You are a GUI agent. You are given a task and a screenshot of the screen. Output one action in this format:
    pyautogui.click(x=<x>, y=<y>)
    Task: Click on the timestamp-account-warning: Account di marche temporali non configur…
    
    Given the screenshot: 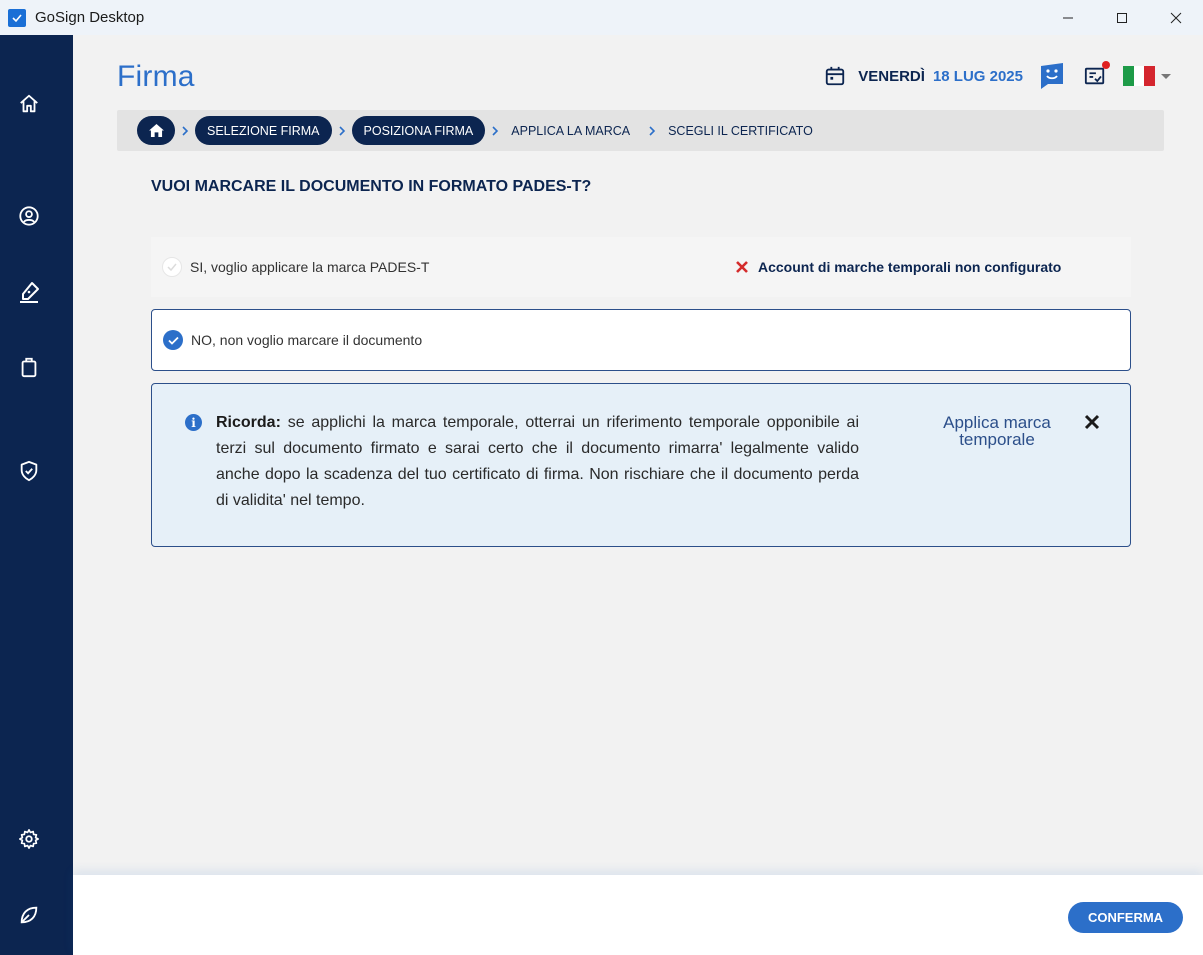 What is the action you would take?
    pyautogui.click(x=898, y=267)
    